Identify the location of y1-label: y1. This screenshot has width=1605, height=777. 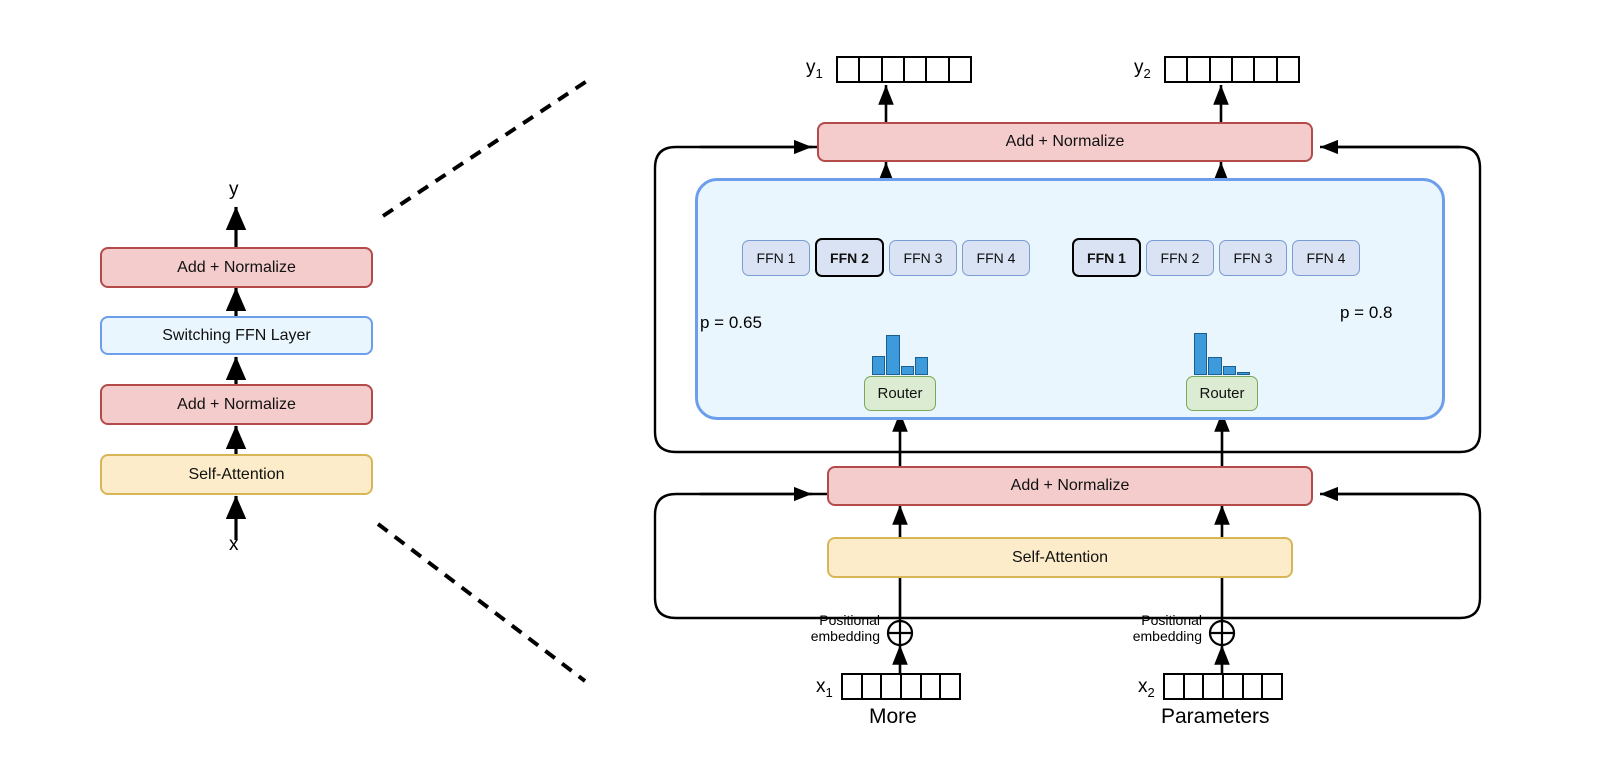
(814, 69).